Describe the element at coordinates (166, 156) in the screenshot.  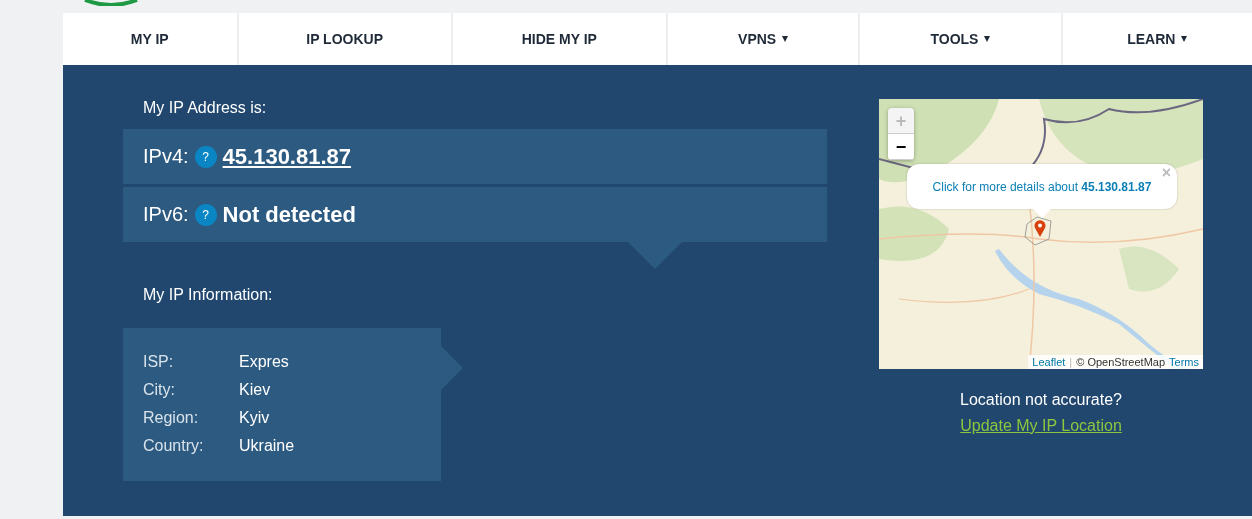
I see `ip-label: IPv4:` at that location.